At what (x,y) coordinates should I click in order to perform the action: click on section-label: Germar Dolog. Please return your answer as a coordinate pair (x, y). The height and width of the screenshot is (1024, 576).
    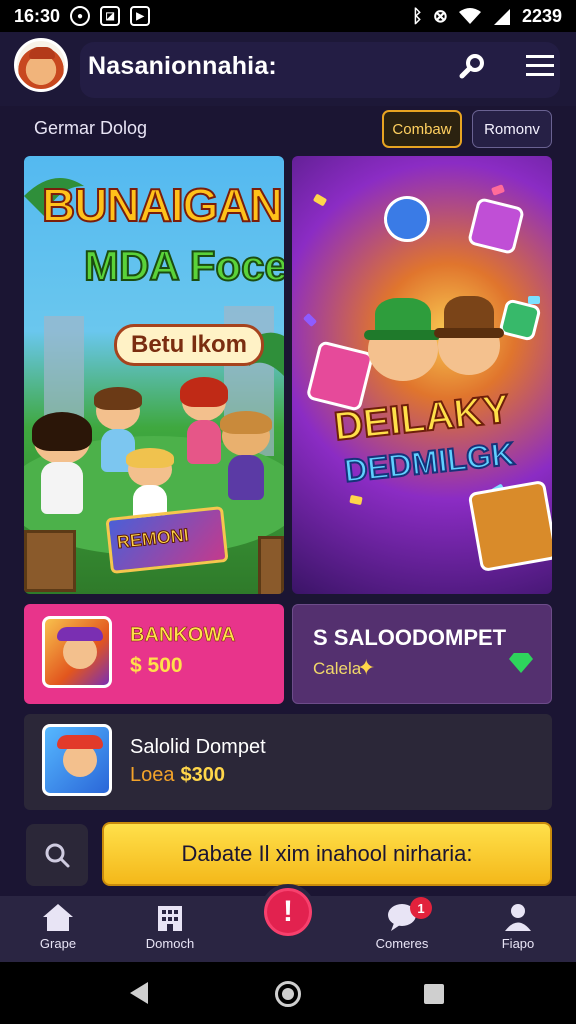
    Looking at the image, I should click on (91, 128).